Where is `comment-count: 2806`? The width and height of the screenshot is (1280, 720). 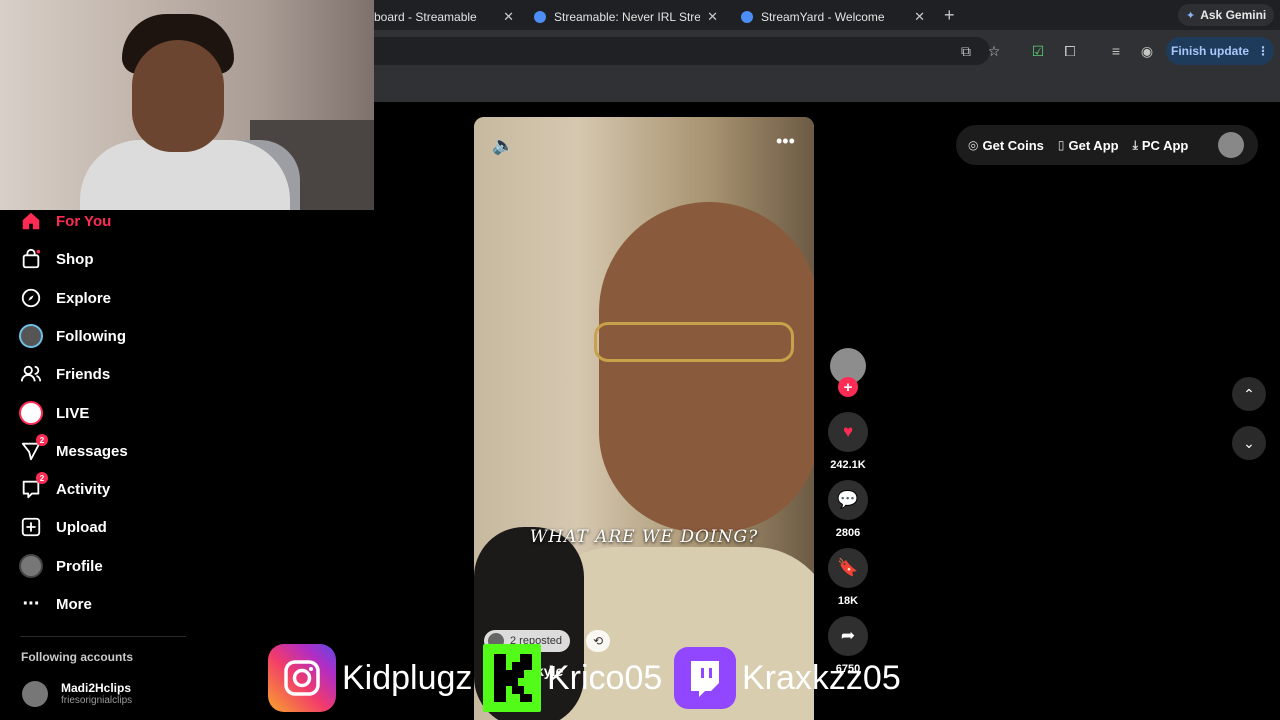
comment-count: 2806 is located at coordinates (848, 533).